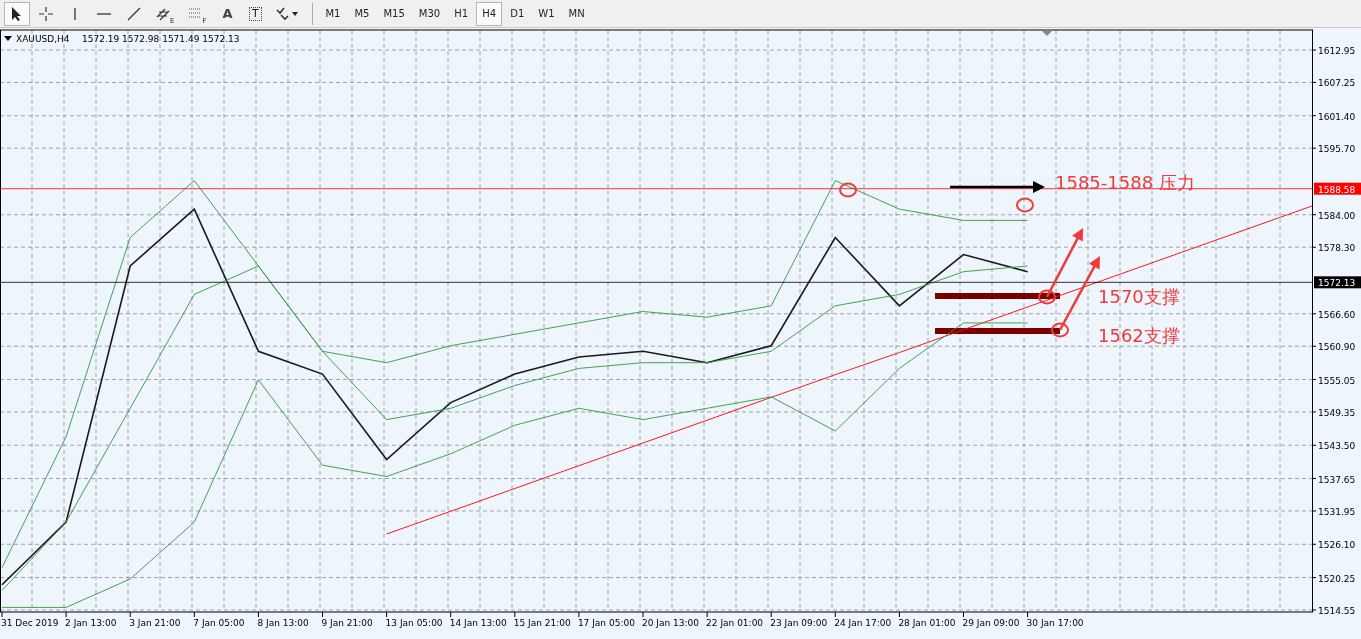  What do you see at coordinates (1337, 314) in the screenshot?
I see `price-axis-label: 1566.60` at bounding box center [1337, 314].